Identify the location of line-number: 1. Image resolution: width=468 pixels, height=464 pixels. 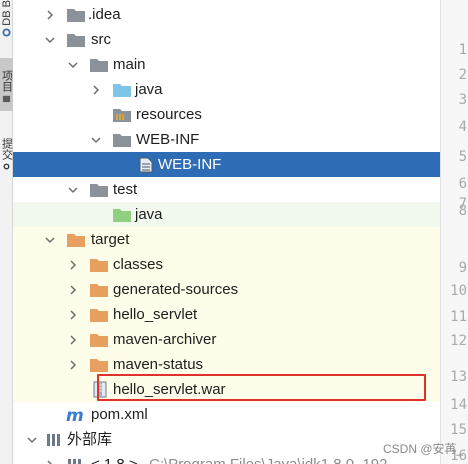
(462, 50).